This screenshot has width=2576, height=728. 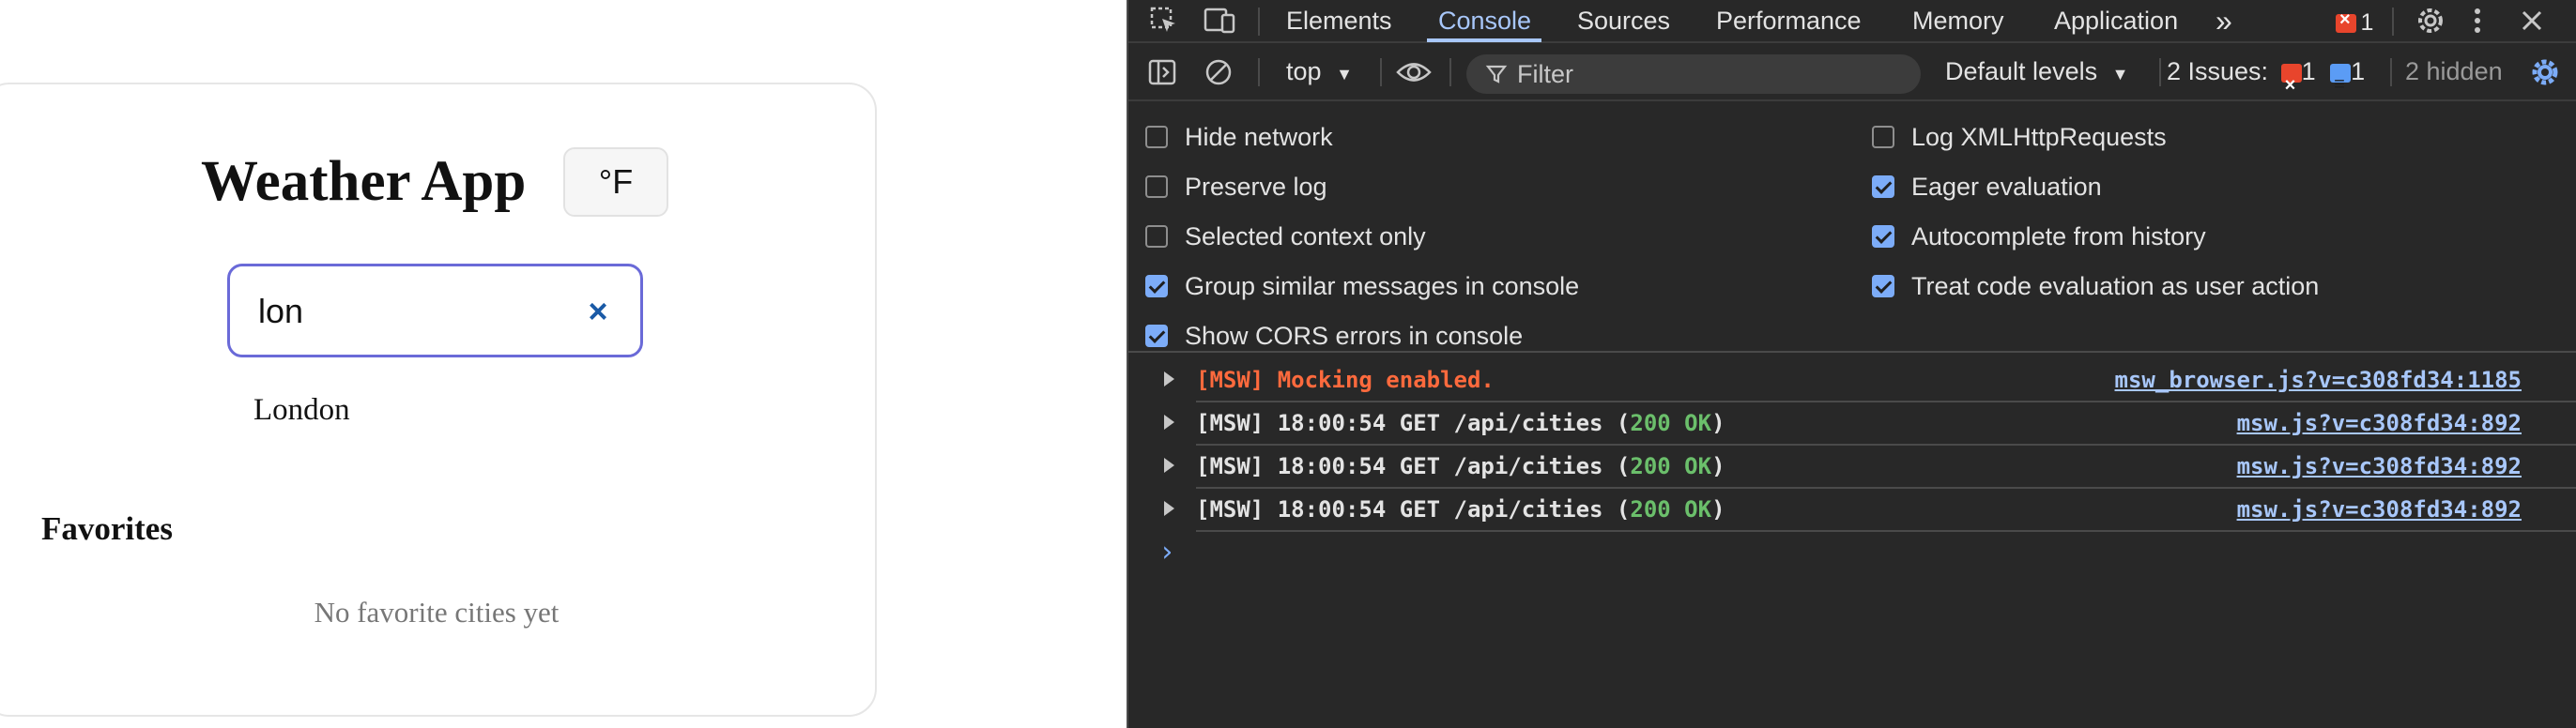 I want to click on tab-console: Console, so click(x=1485, y=20).